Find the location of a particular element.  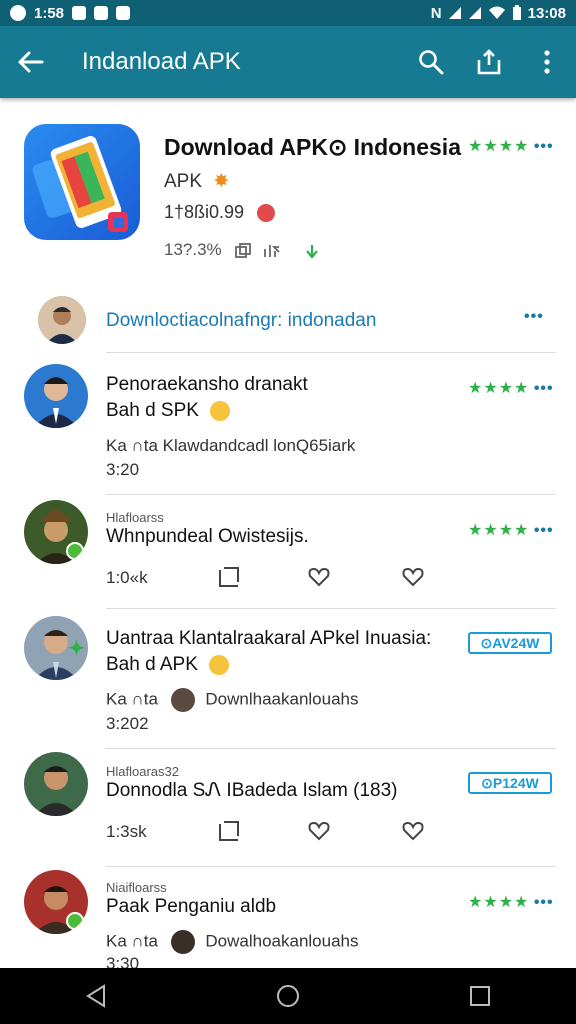

more-options-button is located at coordinates (547, 62).